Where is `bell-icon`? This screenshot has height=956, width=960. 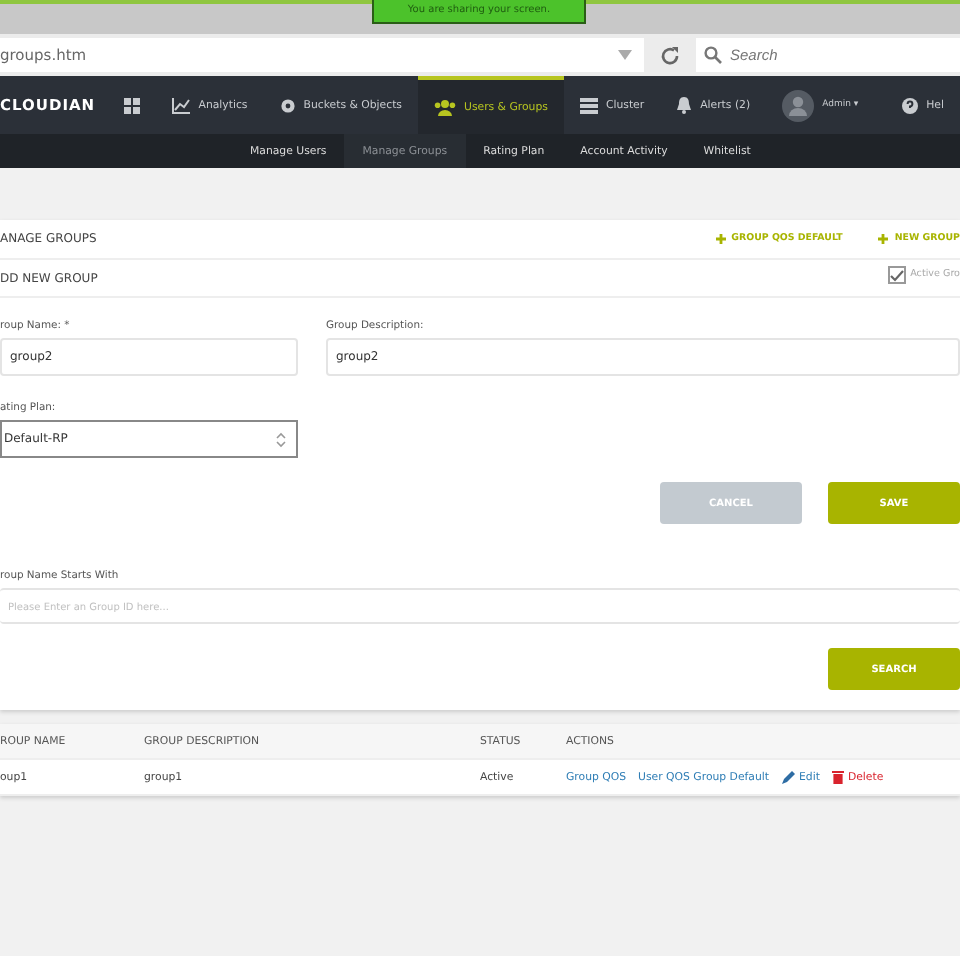 bell-icon is located at coordinates (684, 105).